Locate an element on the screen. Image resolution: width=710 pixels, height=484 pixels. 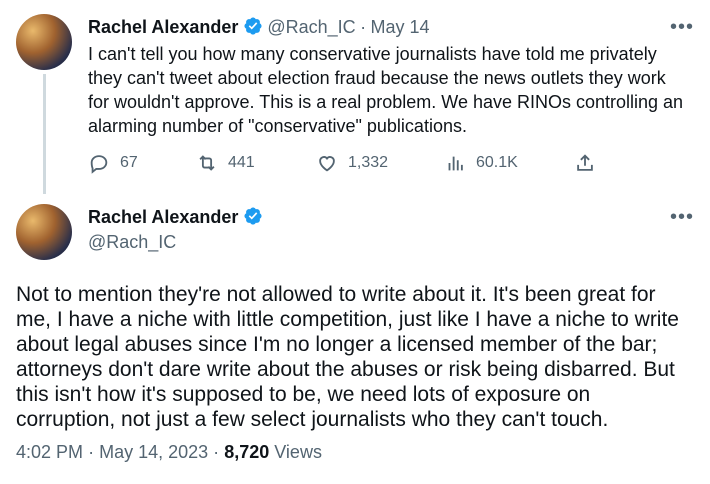
like-count: 1,332 is located at coordinates (368, 162).